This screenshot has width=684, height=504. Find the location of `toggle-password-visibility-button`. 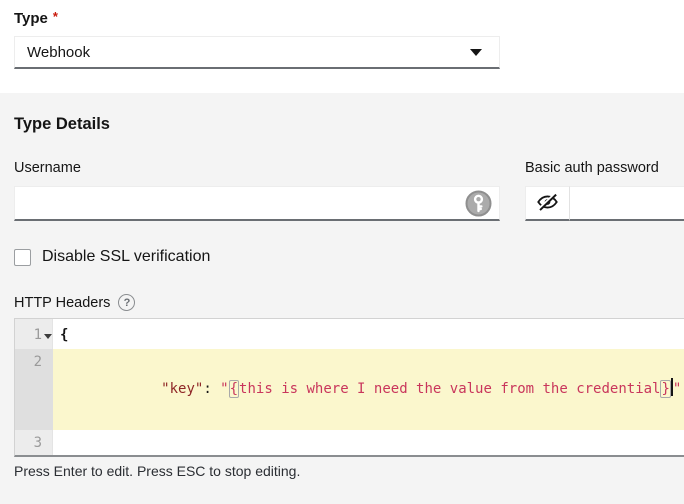

toggle-password-visibility-button is located at coordinates (547, 203).